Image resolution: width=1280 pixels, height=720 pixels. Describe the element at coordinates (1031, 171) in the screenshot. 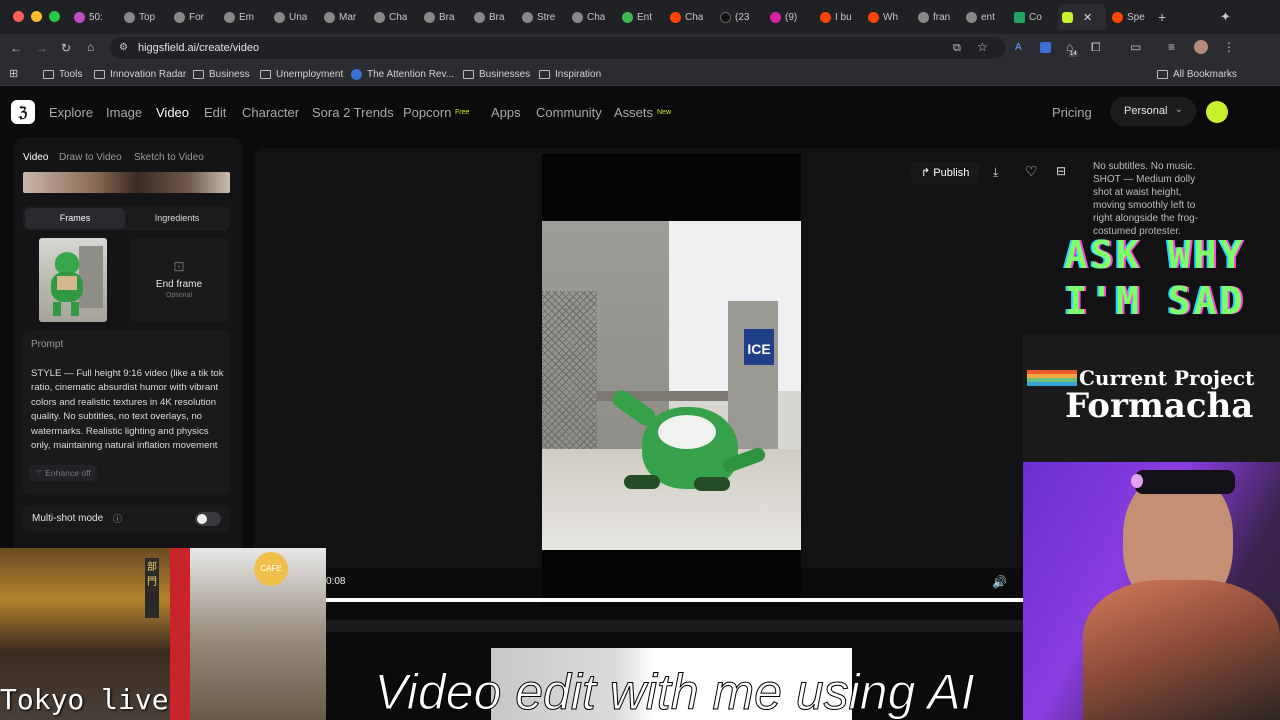

I see `heart-icon: ♡` at that location.